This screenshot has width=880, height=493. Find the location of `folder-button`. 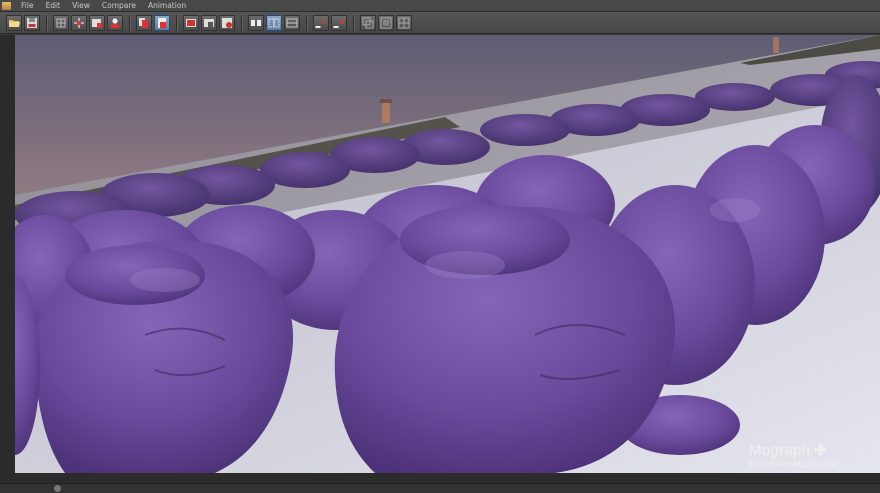

folder-button is located at coordinates (209, 22).